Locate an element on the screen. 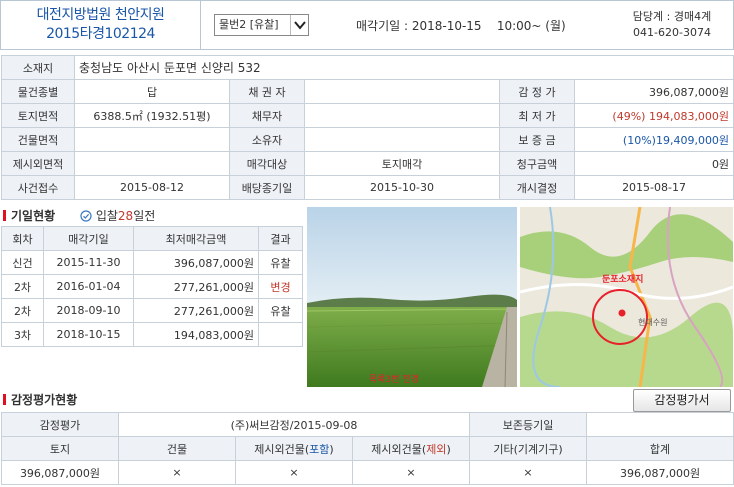  col-date: 매각기일 is located at coordinates (88, 238).